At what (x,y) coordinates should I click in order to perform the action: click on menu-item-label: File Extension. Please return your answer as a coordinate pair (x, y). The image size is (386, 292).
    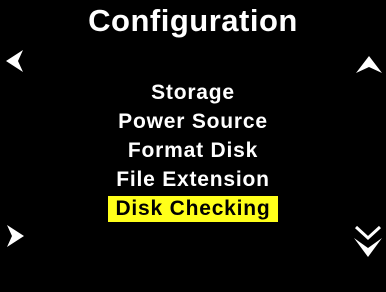
    Looking at the image, I should click on (193, 179).